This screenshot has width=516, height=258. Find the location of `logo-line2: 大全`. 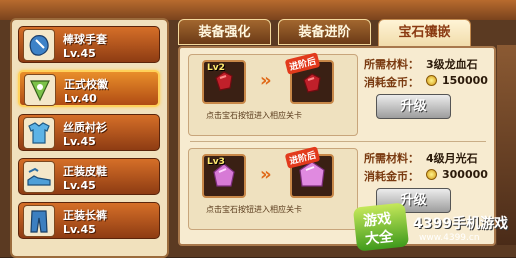

logo-line2: 大全 is located at coordinates (379, 238).